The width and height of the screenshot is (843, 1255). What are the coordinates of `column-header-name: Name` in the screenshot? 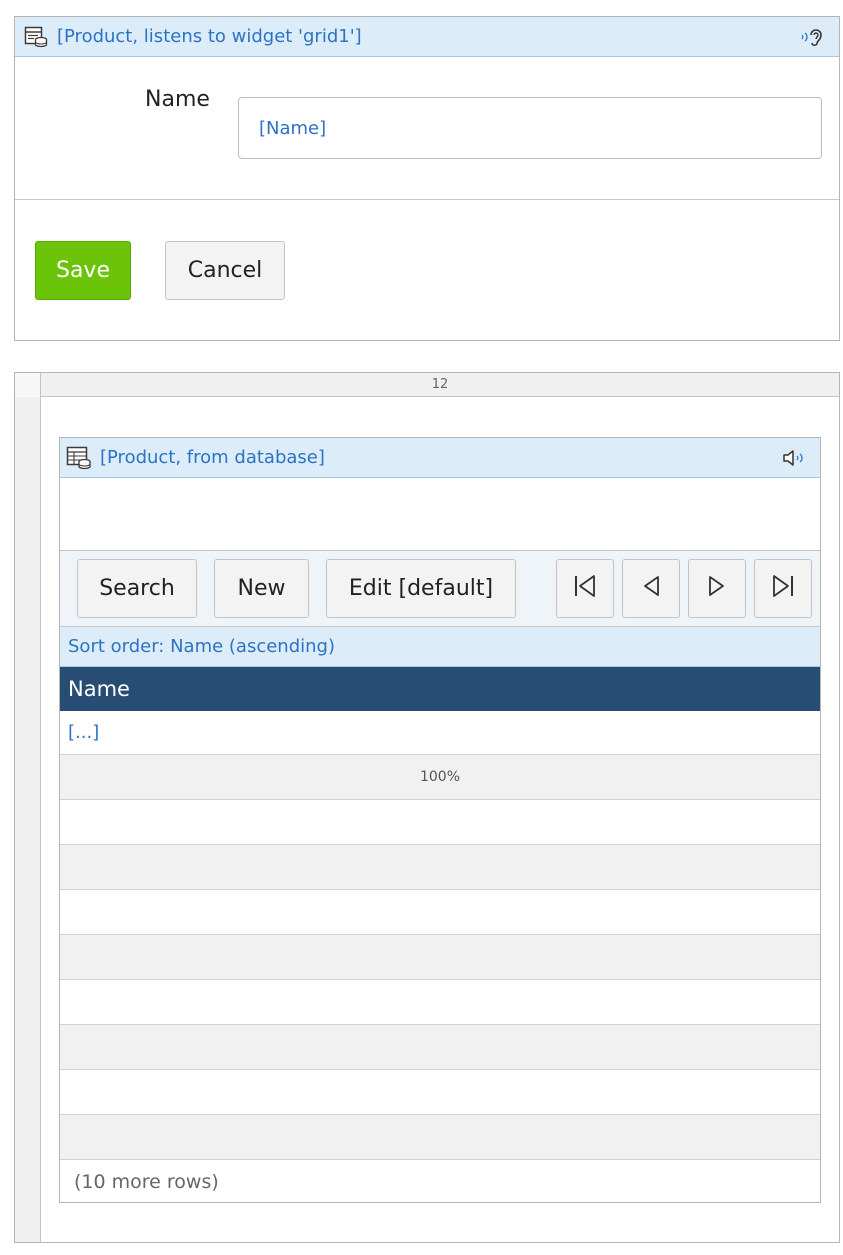 It's located at (440, 689).